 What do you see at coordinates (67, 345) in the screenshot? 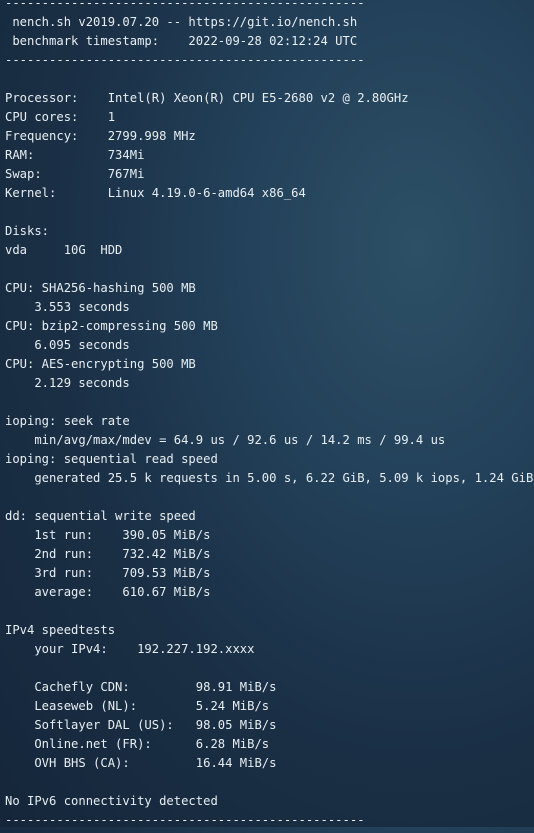
I see `cpu-bzip2-result: 6.095 seconds` at bounding box center [67, 345].